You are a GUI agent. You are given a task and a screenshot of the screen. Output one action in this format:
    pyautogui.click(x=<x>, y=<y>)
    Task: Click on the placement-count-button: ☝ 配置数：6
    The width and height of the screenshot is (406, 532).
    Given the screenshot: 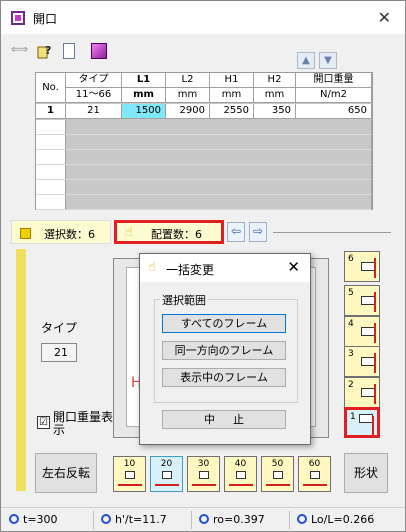 What is the action you would take?
    pyautogui.click(x=169, y=232)
    